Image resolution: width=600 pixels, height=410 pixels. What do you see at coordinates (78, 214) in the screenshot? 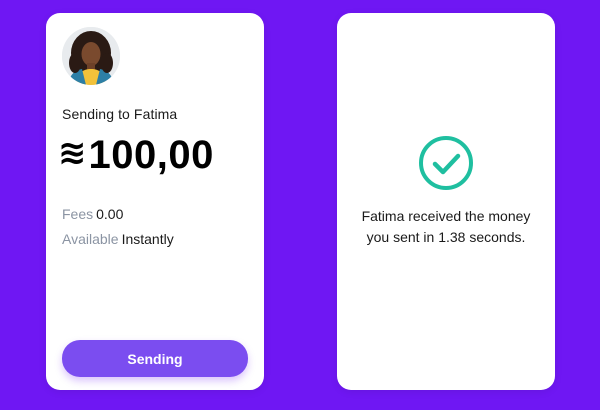
I see `fees-label: Fees` at bounding box center [78, 214].